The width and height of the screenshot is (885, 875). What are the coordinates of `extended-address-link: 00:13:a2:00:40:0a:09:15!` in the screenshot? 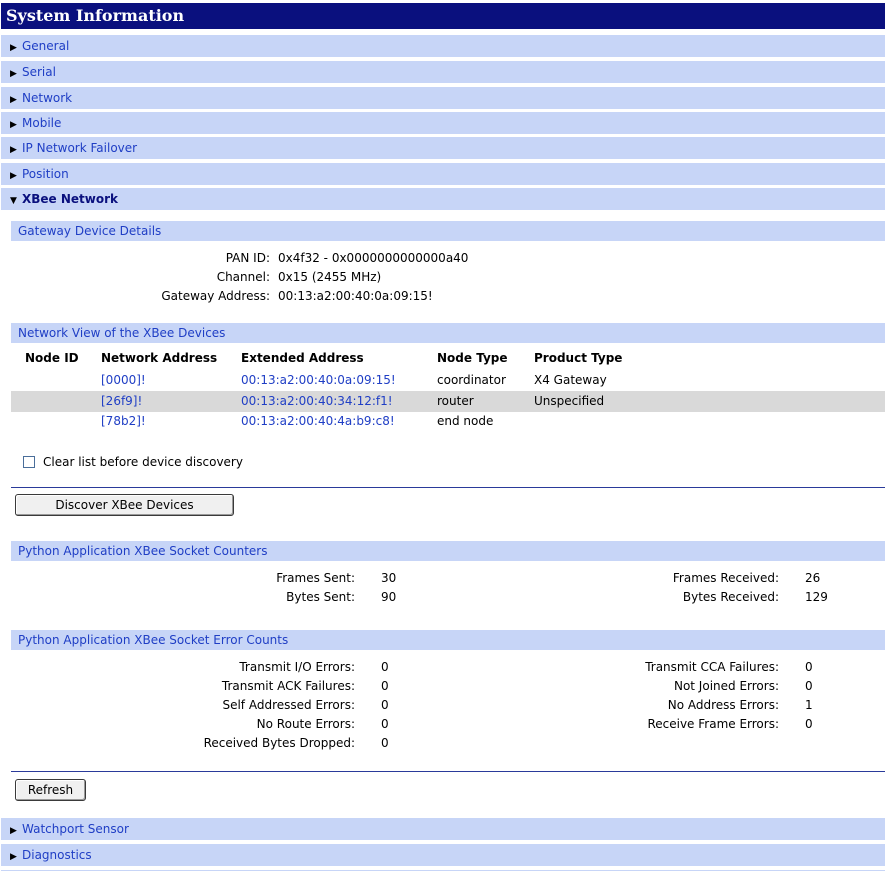 It's located at (318, 380).